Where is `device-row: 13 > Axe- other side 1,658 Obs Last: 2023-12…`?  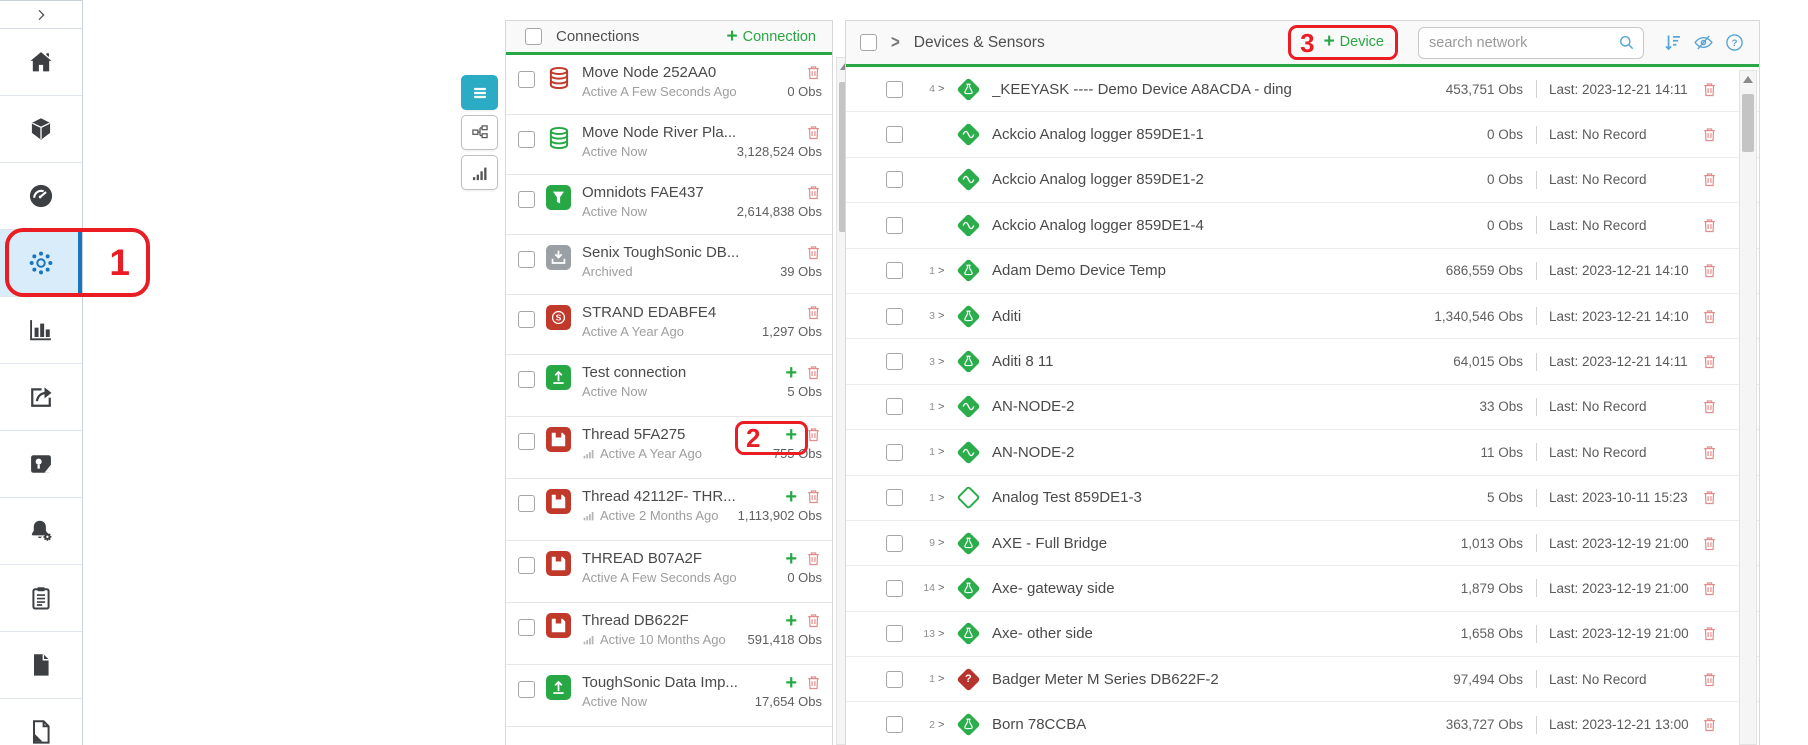 device-row: 13 > Axe- other side 1,658 Obs Last: 2023-12… is located at coordinates (1302, 635).